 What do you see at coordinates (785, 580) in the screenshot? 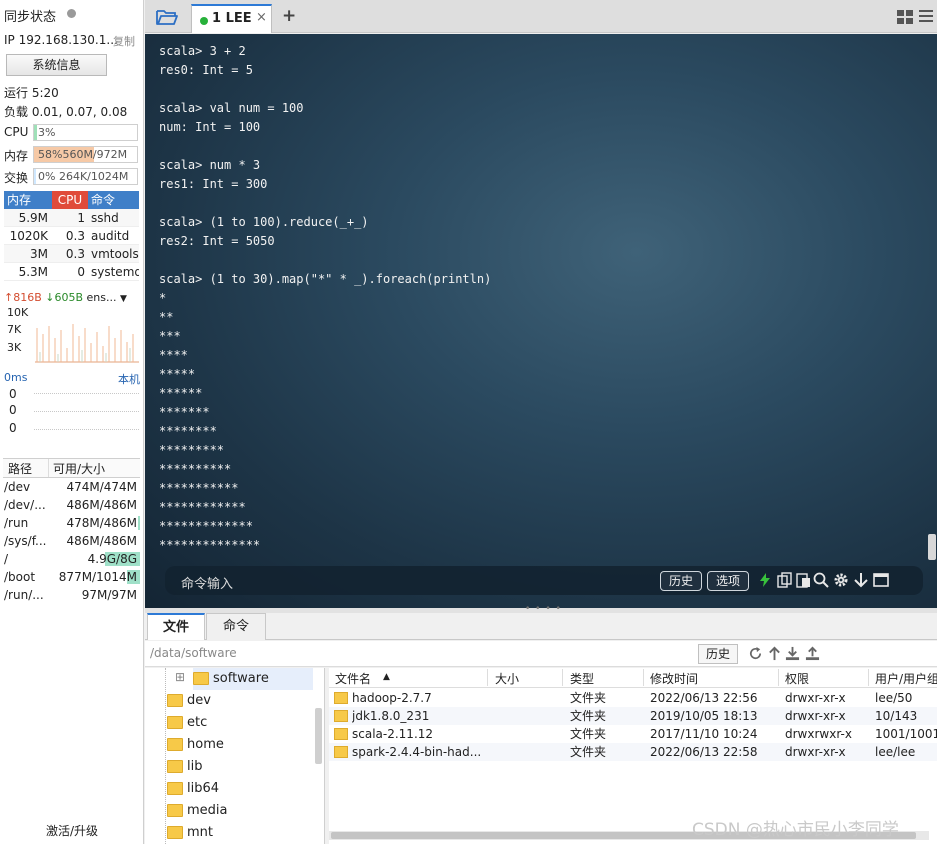
I see `copy-icon` at bounding box center [785, 580].